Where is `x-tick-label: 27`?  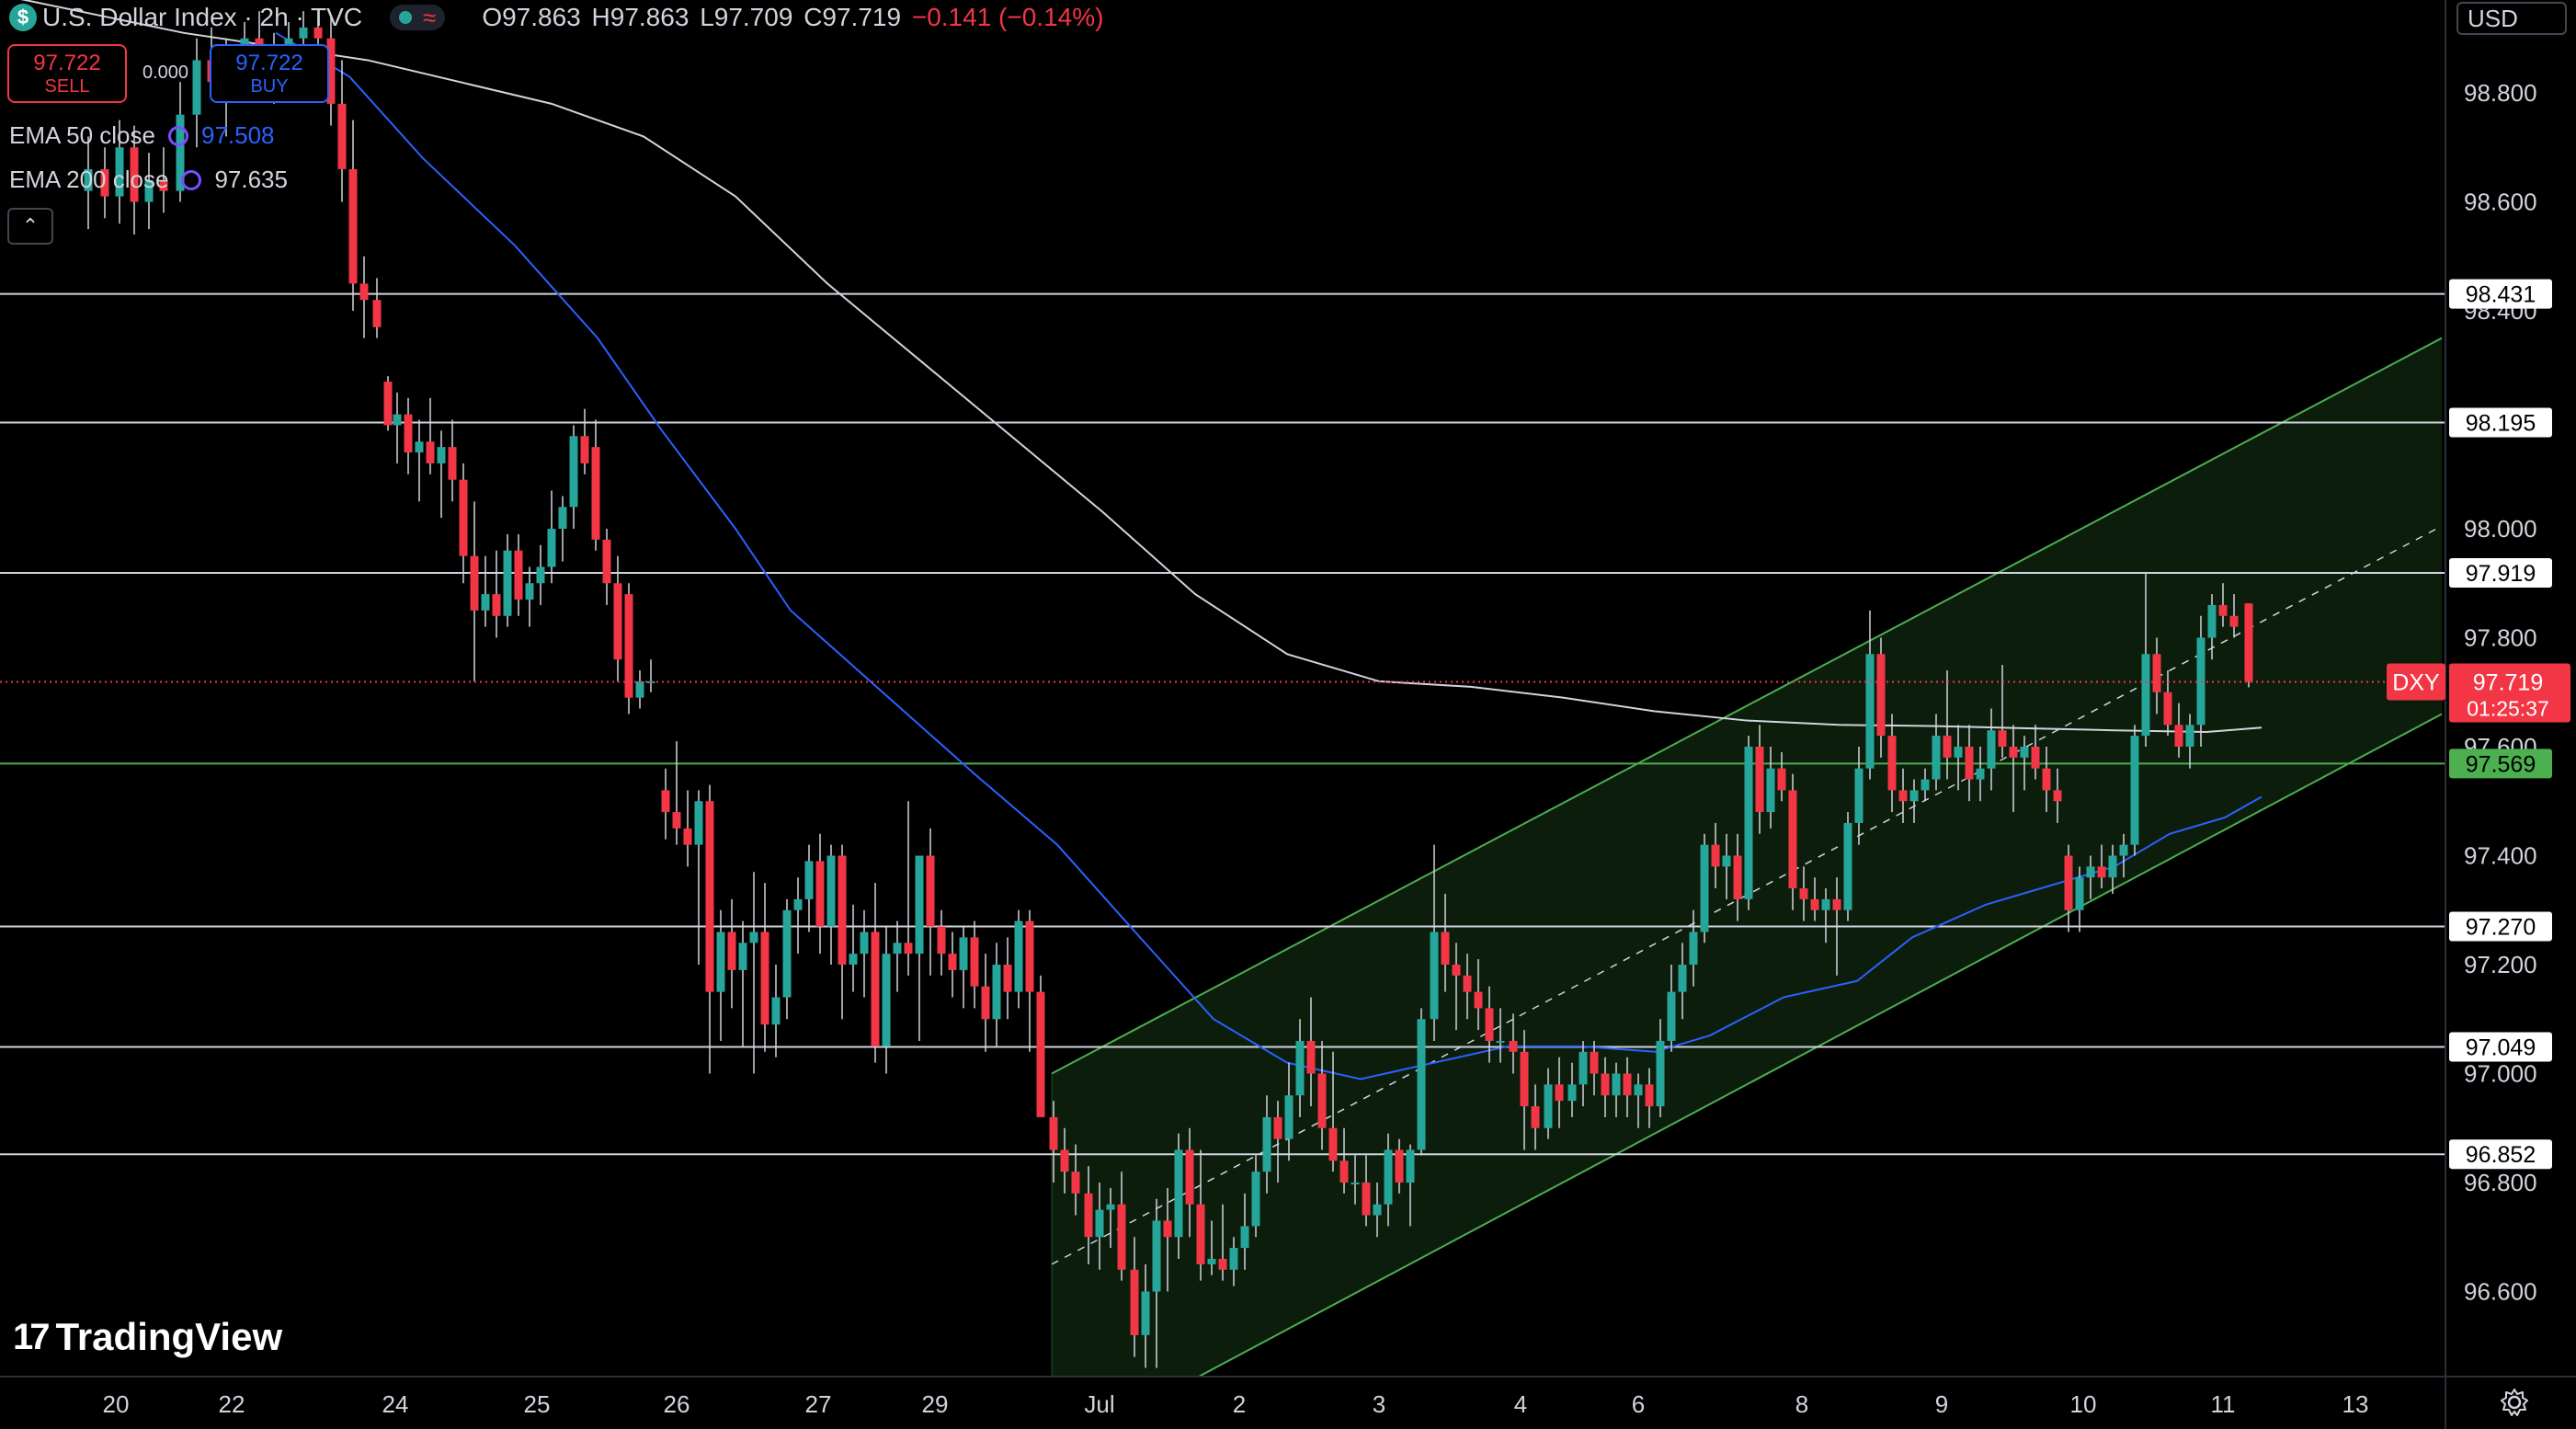 x-tick-label: 27 is located at coordinates (818, 1404).